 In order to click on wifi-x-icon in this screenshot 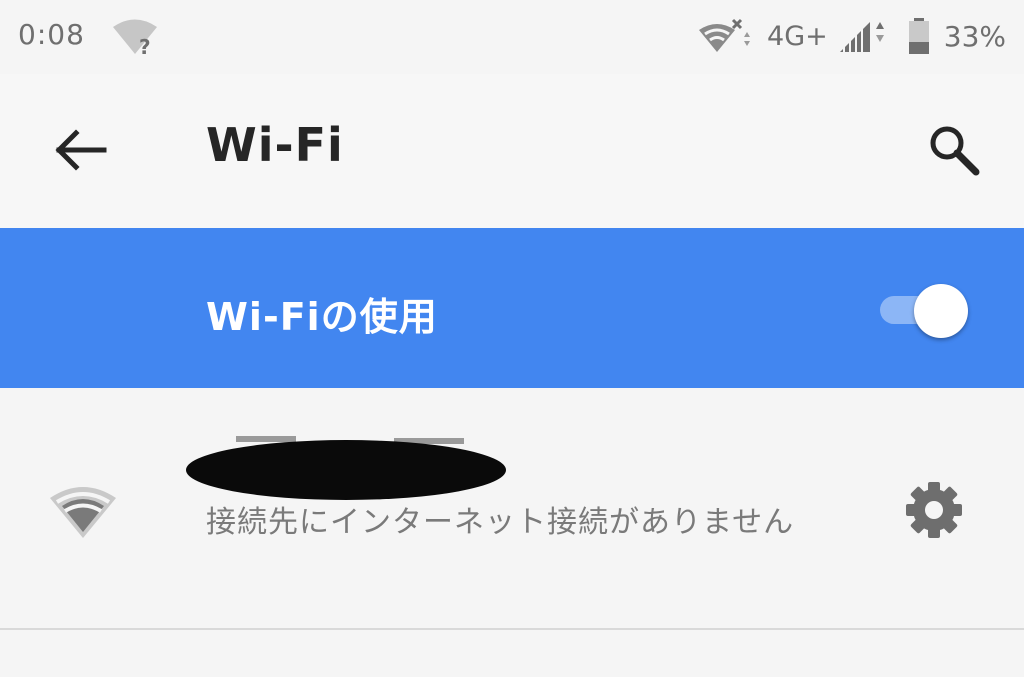, I will do `click(725, 36)`.